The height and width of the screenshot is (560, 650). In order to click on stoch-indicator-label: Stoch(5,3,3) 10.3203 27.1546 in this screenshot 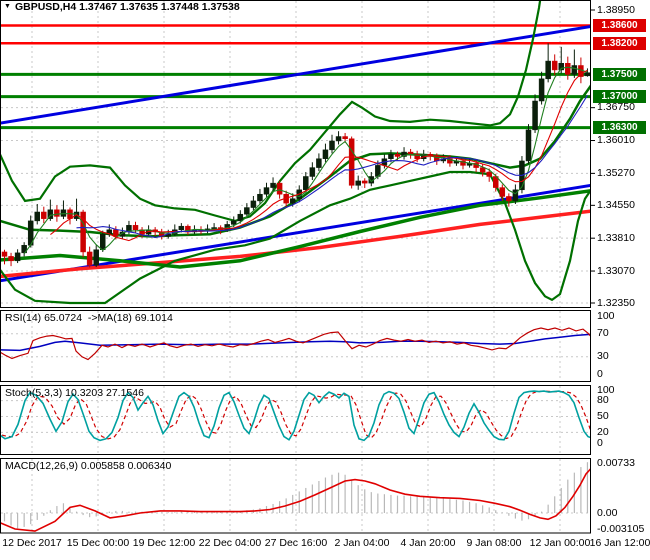, I will do `click(74, 393)`.